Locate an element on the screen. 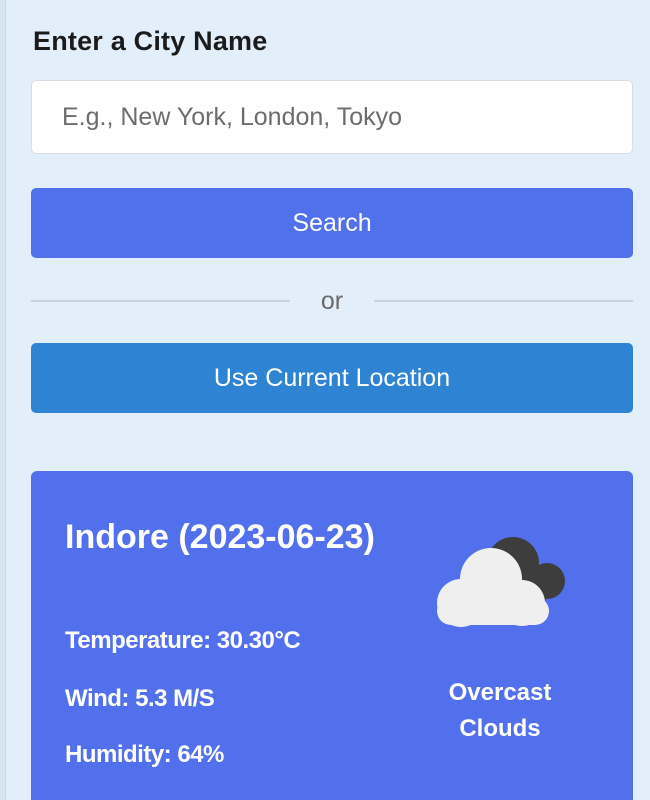 The image size is (650, 800). humidity-text: Humidity: 64% is located at coordinates (144, 754).